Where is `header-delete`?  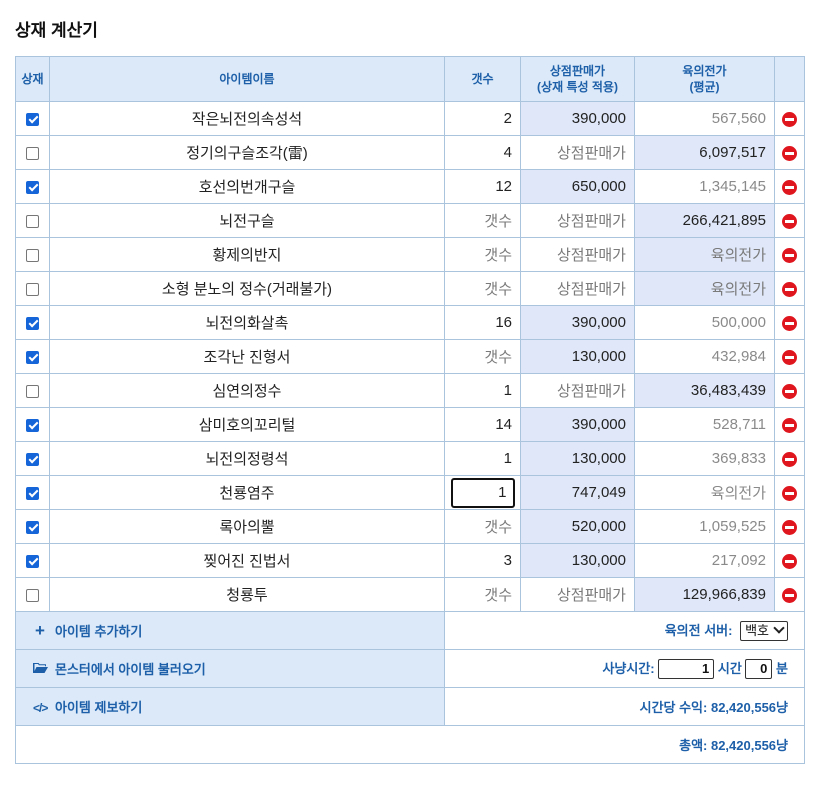 header-delete is located at coordinates (789, 79).